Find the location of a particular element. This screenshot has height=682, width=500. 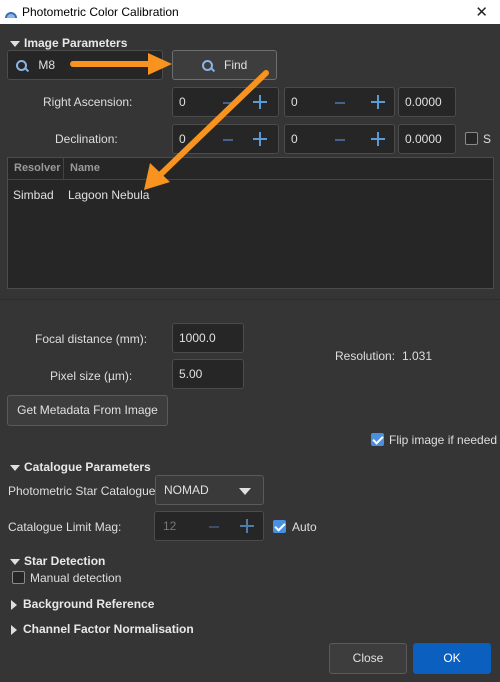

limit-mag-spinbox: 12 is located at coordinates (209, 526).